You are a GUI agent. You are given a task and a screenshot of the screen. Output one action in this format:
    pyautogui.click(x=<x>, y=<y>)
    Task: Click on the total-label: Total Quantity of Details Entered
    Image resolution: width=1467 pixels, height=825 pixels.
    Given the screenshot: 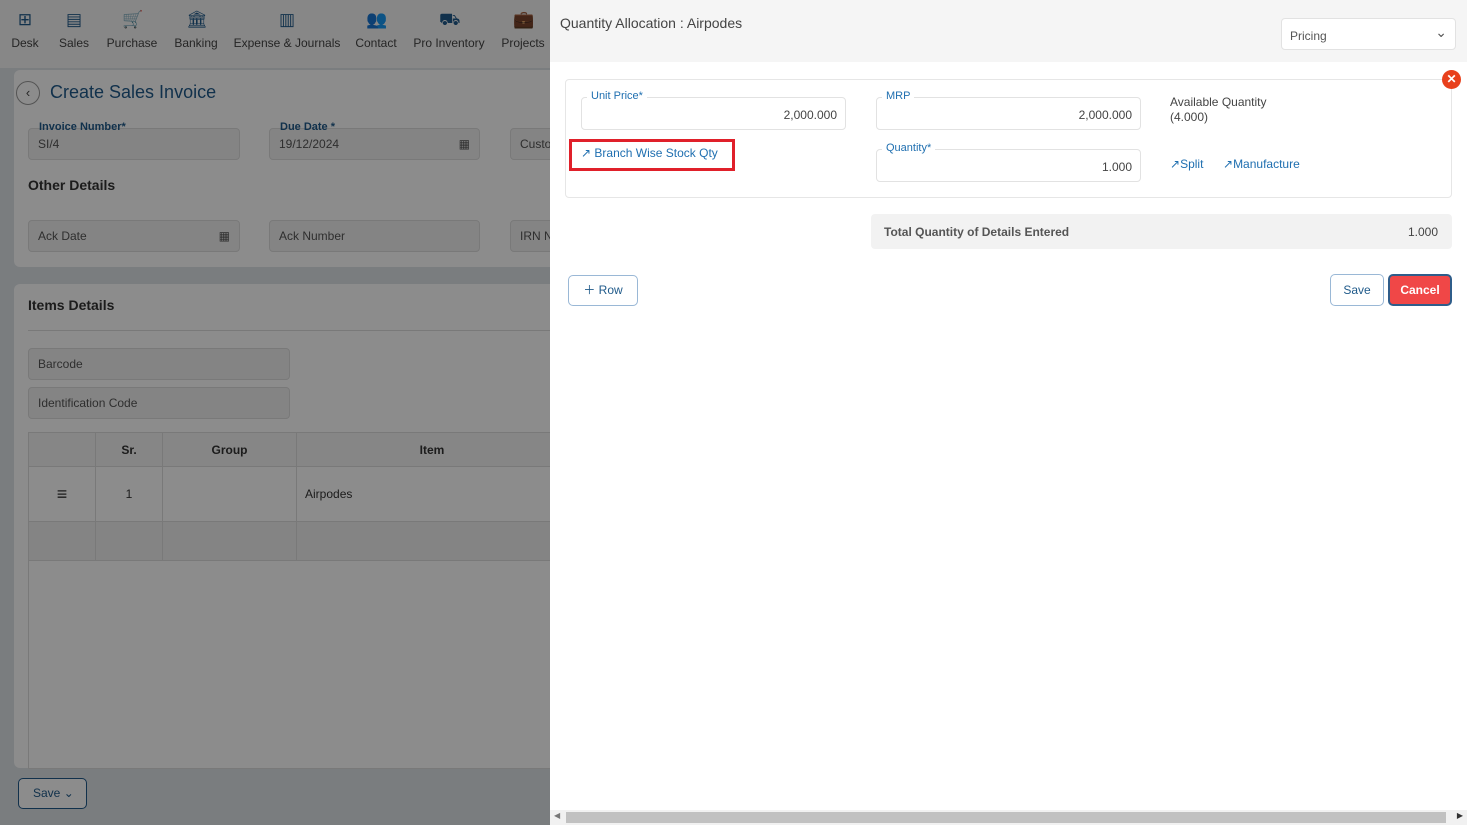 What is the action you would take?
    pyautogui.click(x=977, y=232)
    